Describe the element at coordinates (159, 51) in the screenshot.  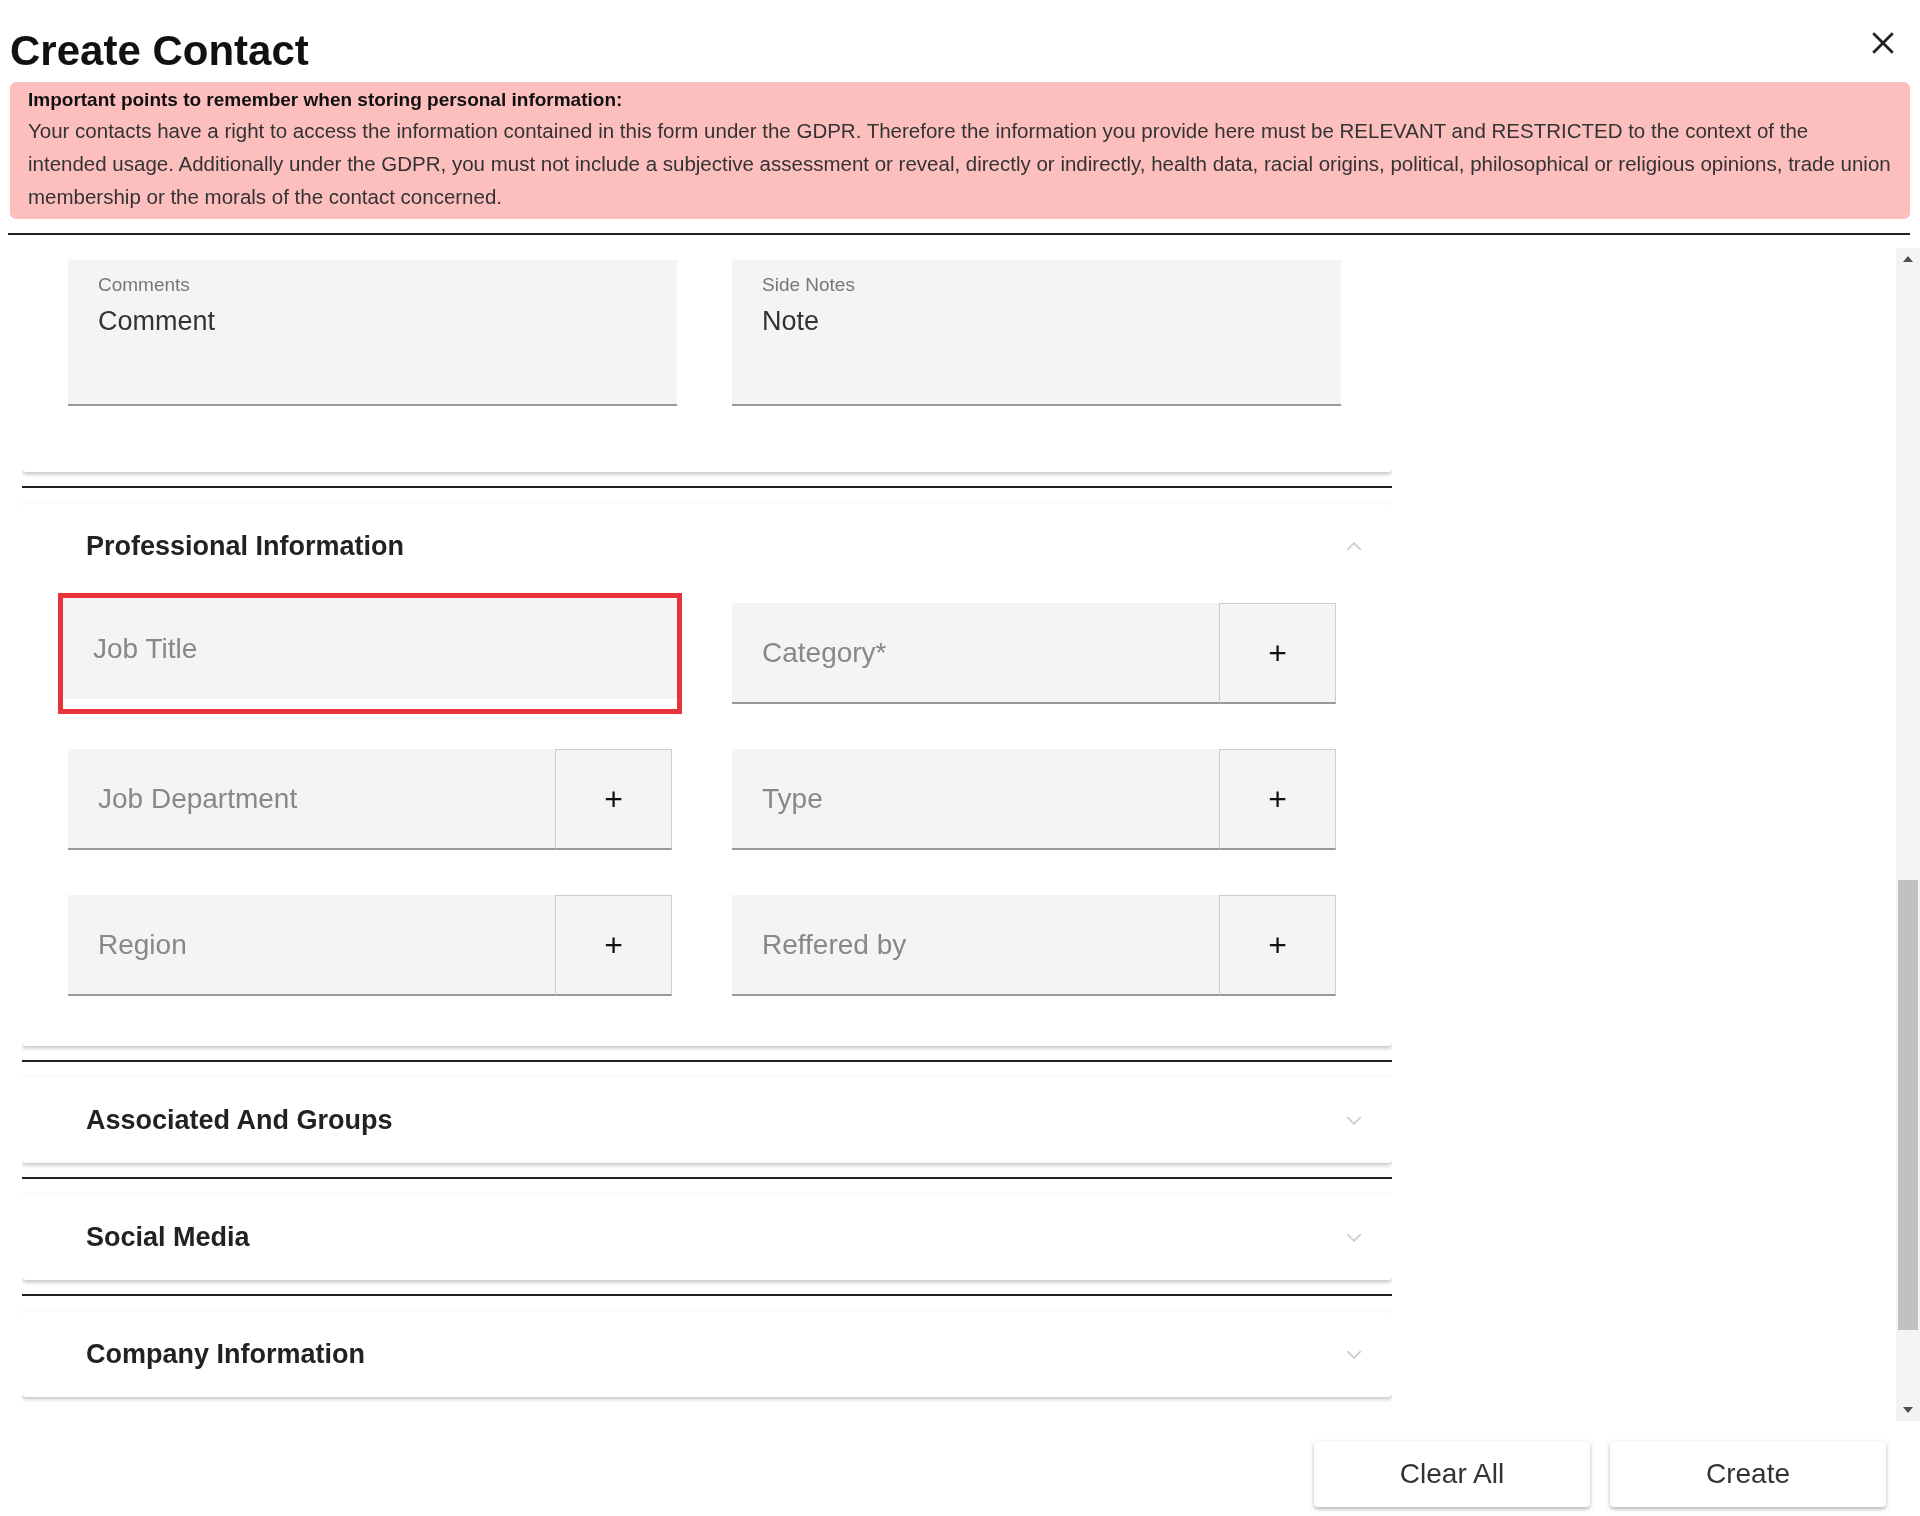
I see `dialog-title: Create Contact` at that location.